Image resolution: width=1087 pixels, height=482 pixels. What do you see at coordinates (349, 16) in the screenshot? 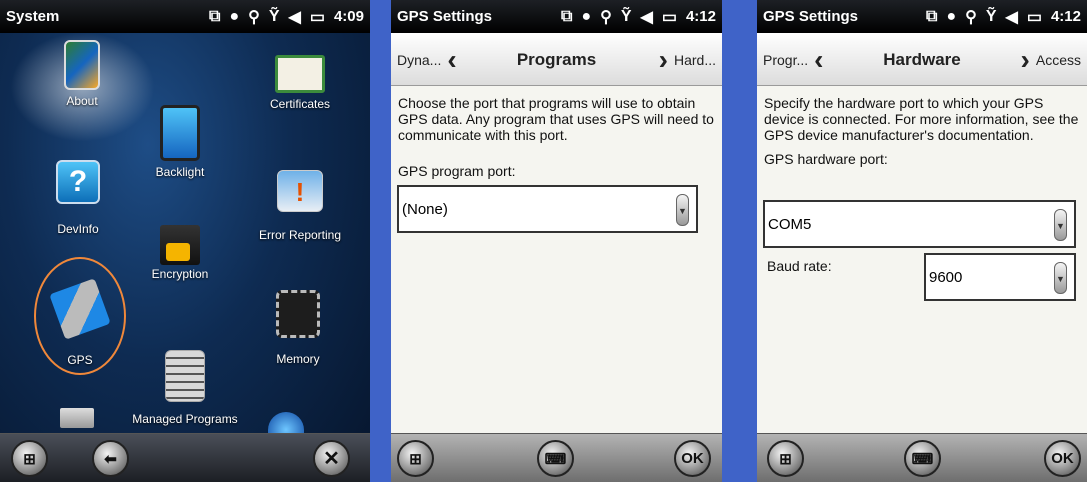
I see `clock: 4:09` at bounding box center [349, 16].